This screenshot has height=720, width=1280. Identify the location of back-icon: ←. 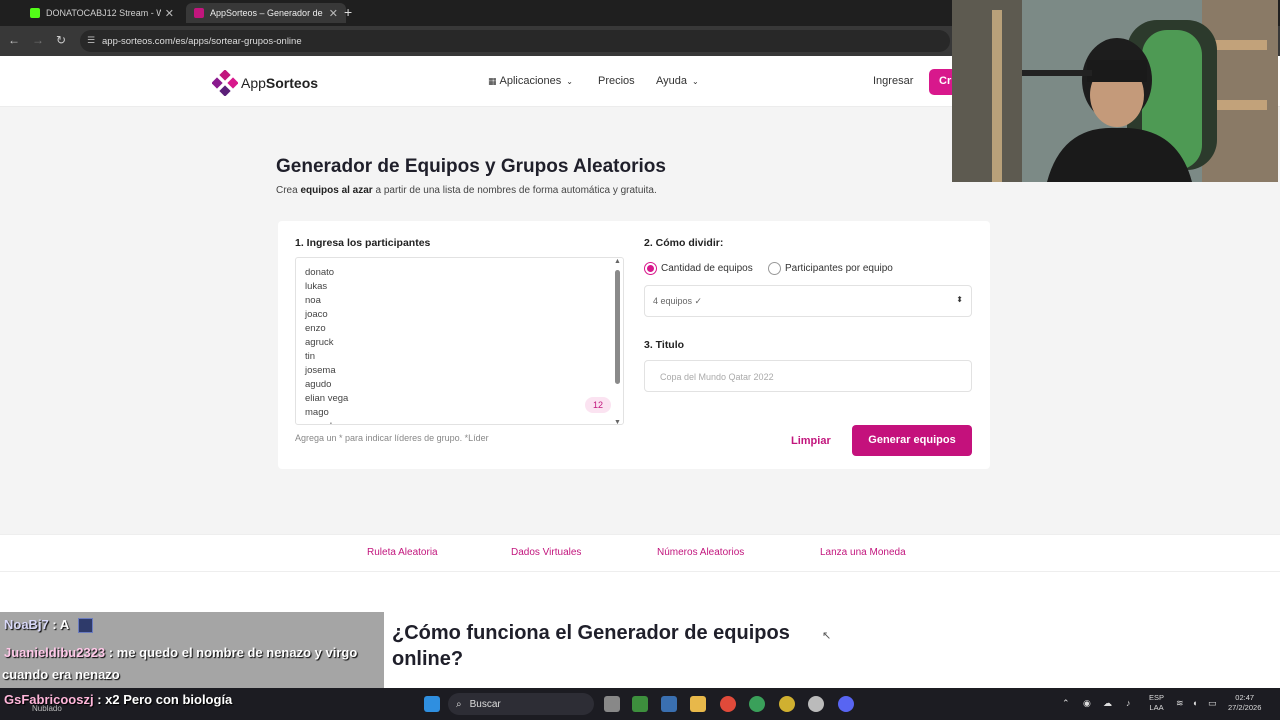
(14, 40).